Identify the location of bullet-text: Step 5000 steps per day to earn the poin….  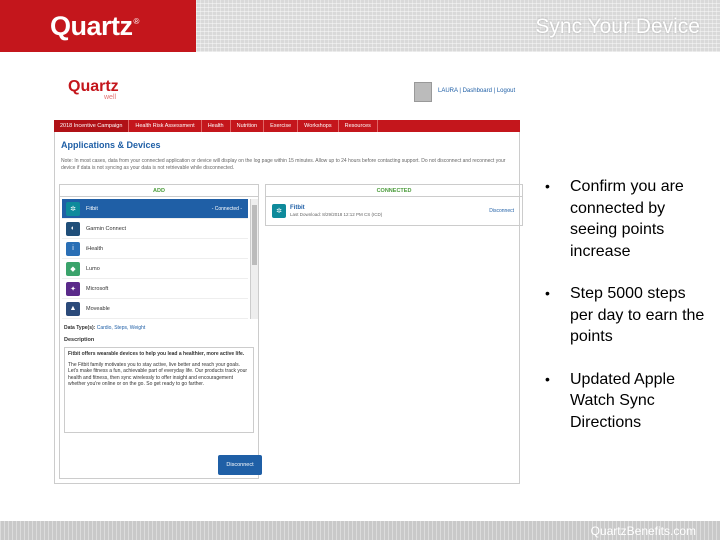
(637, 315).